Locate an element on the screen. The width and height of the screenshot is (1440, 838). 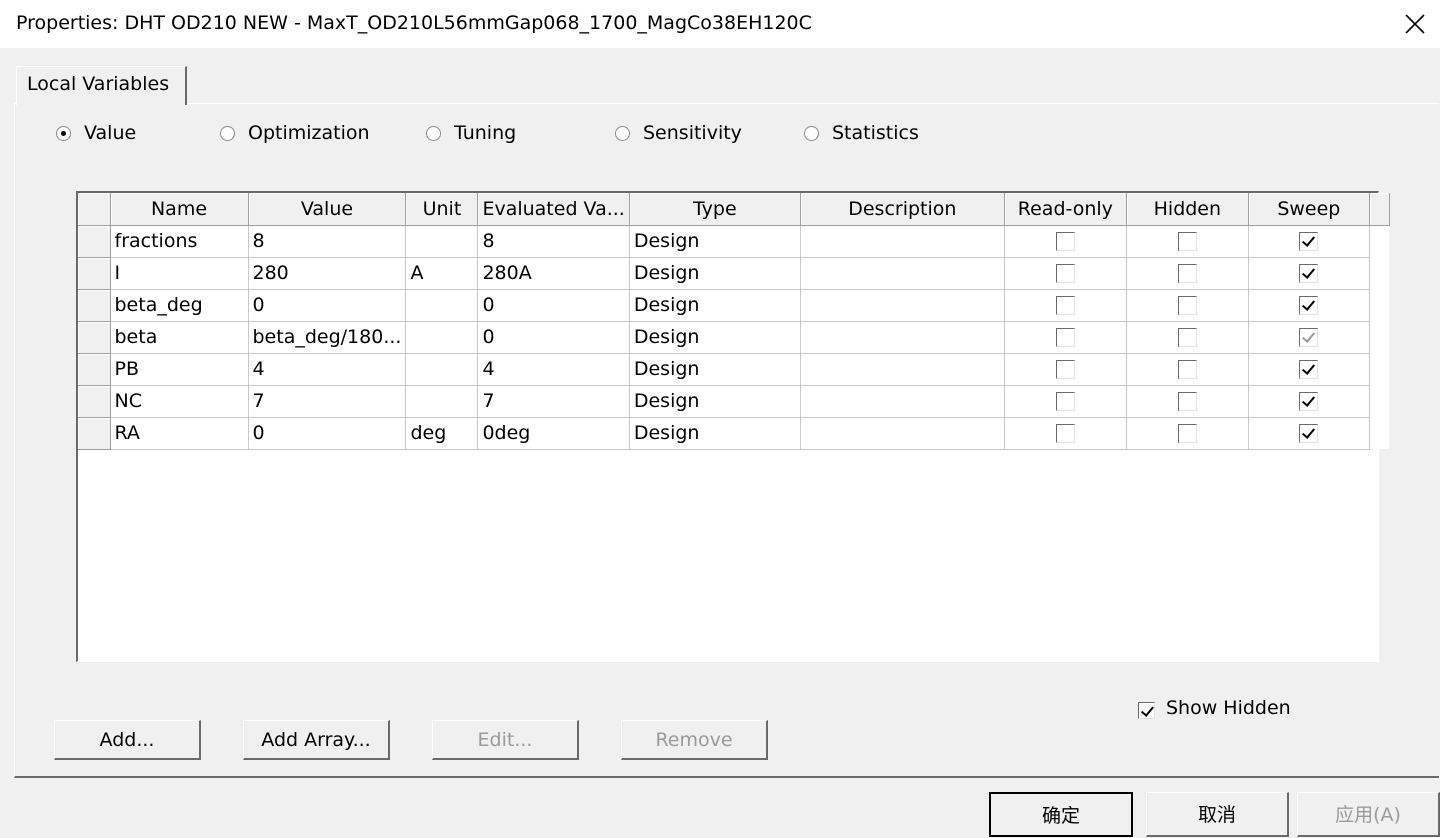
remove-button: Remove is located at coordinates (694, 740).